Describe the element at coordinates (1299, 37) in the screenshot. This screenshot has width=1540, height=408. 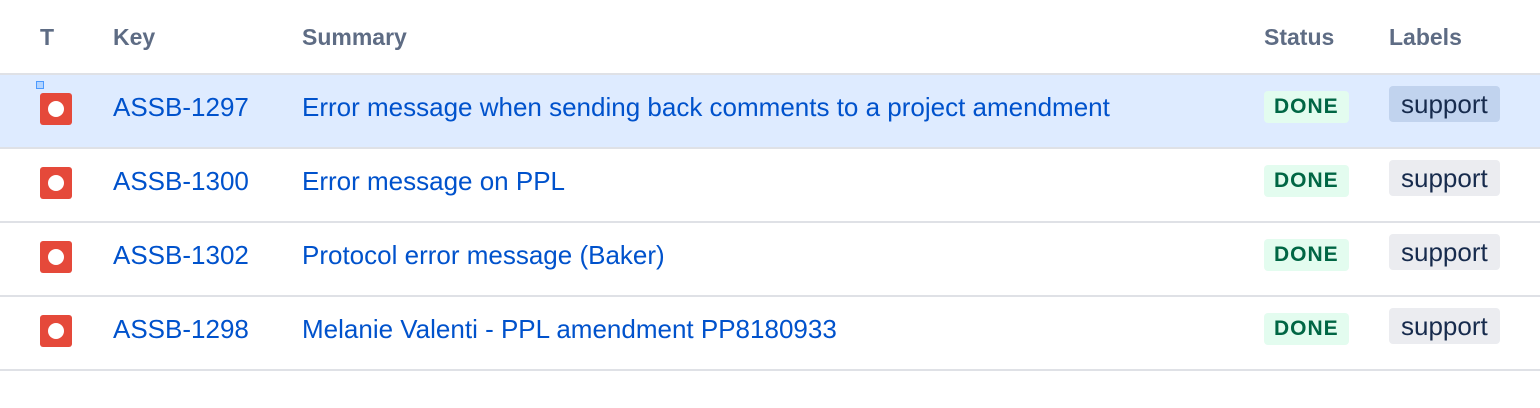
I see `column-header-status: Status` at that location.